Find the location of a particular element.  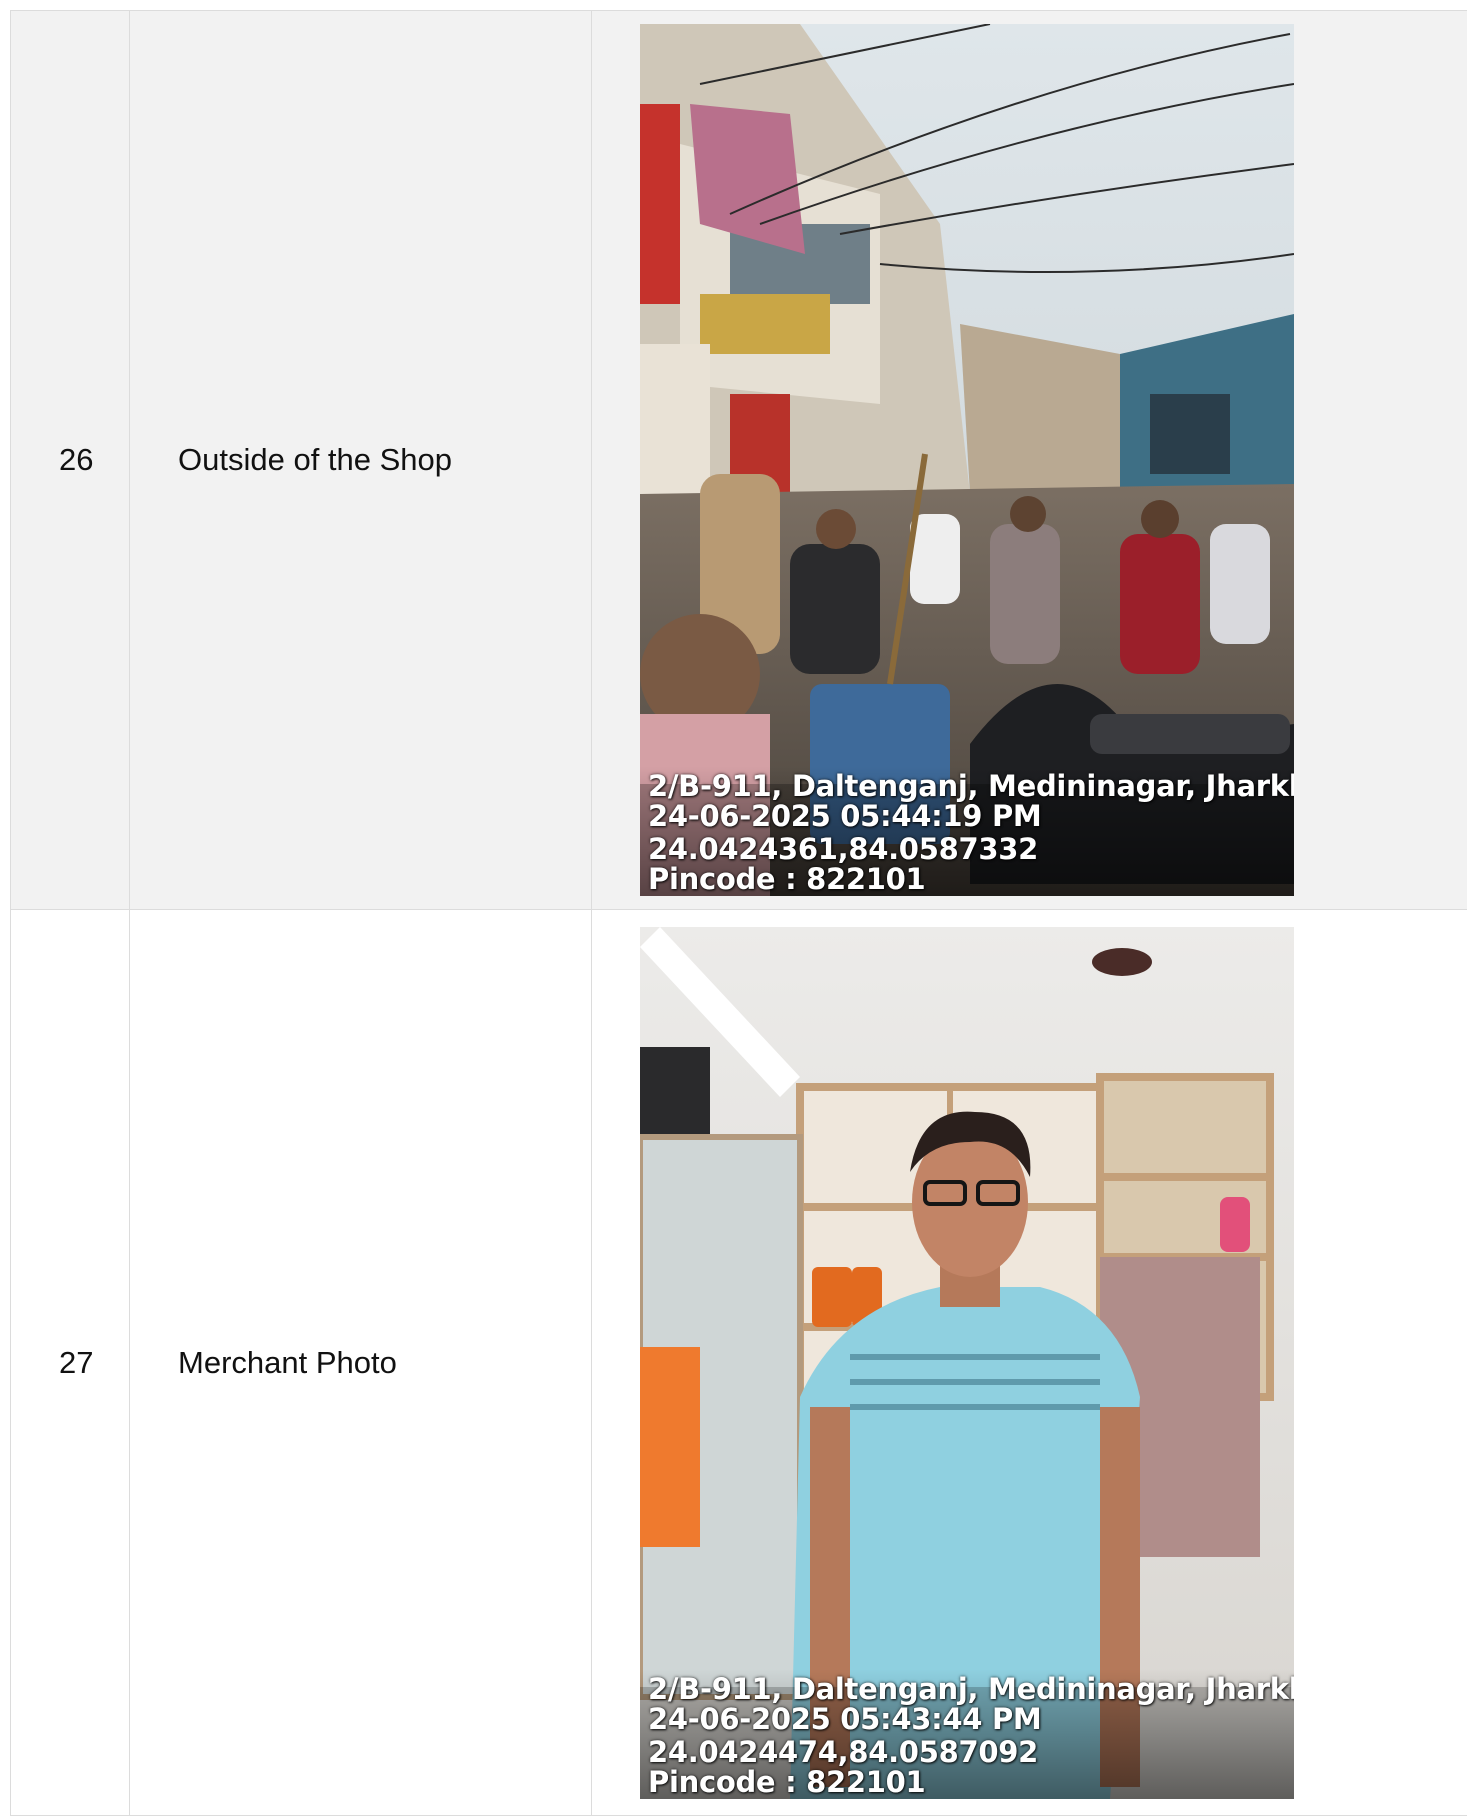

stamp-datetime: 24-06-2025 05:43:44 PM is located at coordinates (971, 1719).